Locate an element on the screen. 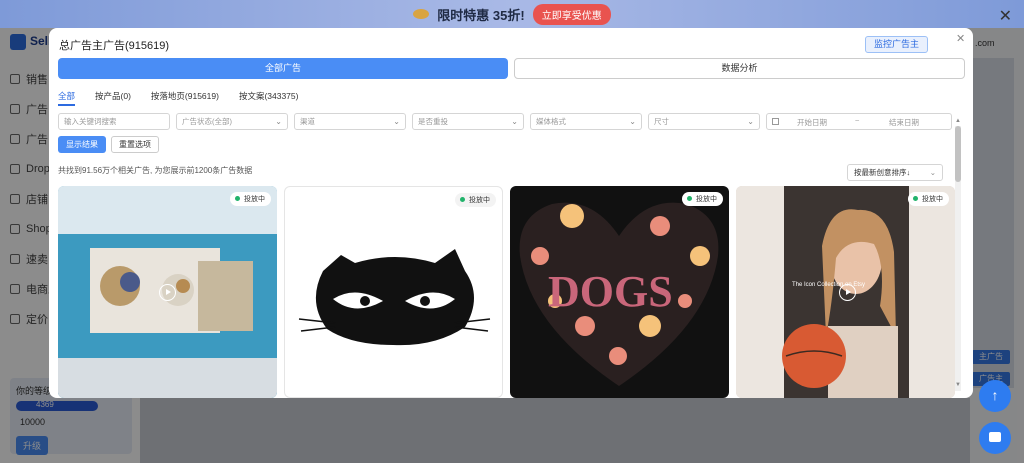  tab-all-ads: 全部广告 is located at coordinates (283, 68).